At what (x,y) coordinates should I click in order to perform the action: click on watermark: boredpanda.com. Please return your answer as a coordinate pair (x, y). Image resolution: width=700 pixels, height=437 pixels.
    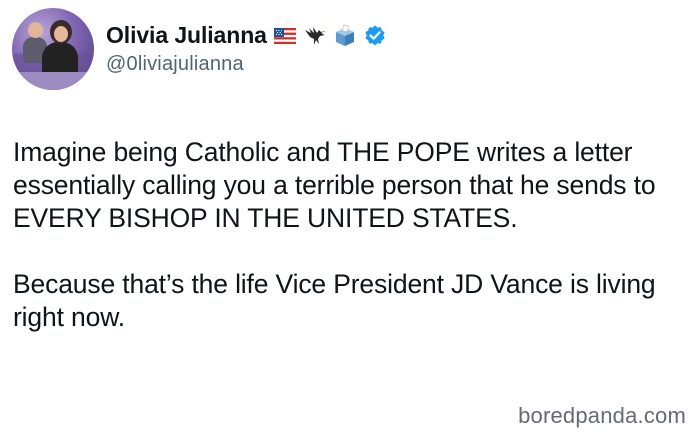
    Looking at the image, I should click on (602, 415).